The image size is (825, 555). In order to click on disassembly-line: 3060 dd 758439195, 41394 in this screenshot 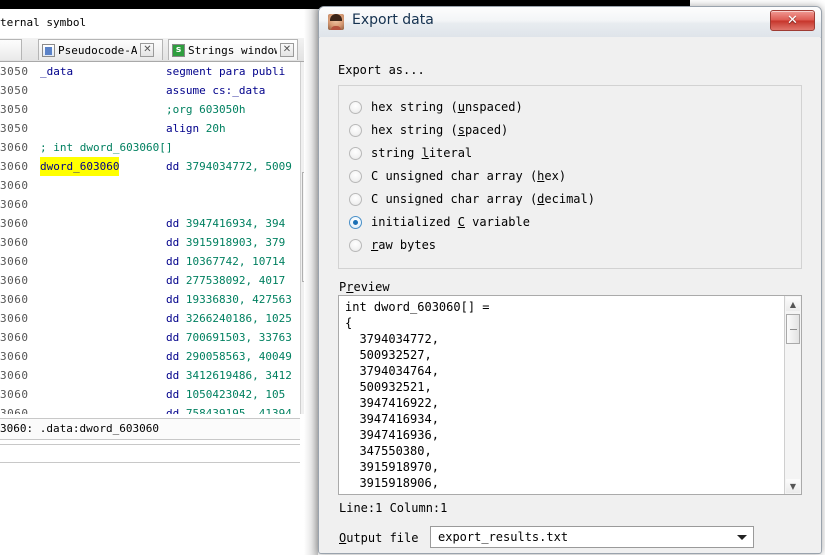, I will do `click(159, 409)`.